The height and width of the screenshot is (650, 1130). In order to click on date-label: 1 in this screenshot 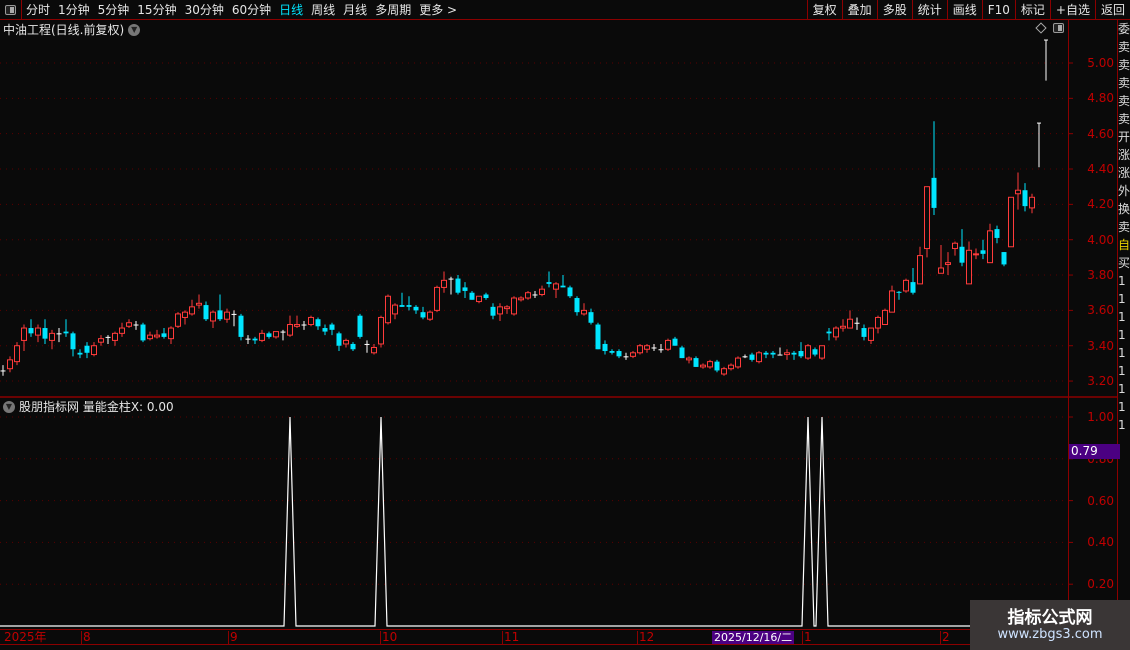, I will do `click(807, 637)`.